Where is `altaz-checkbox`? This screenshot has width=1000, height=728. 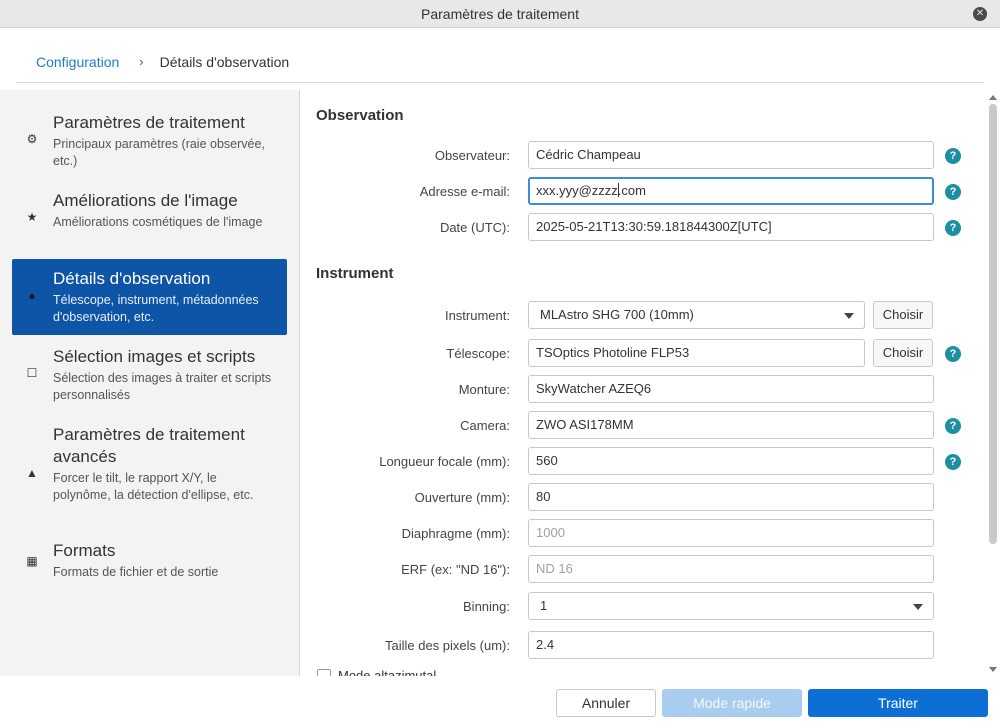 altaz-checkbox is located at coordinates (324, 672).